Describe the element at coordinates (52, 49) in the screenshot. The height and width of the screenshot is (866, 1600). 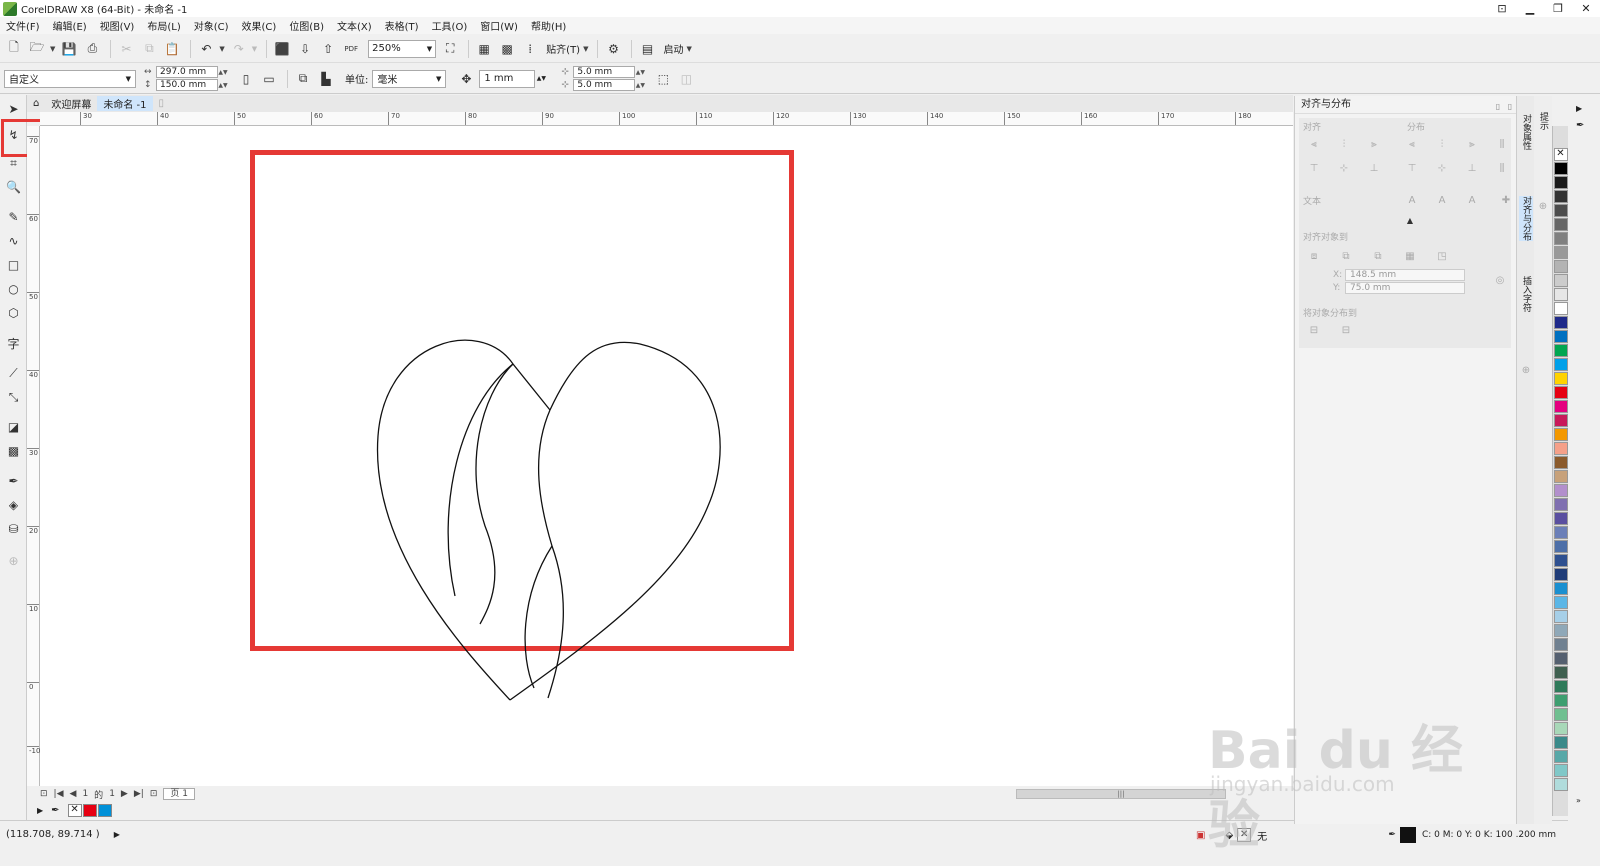
I see `open-dropdown-icon: ▼` at that location.